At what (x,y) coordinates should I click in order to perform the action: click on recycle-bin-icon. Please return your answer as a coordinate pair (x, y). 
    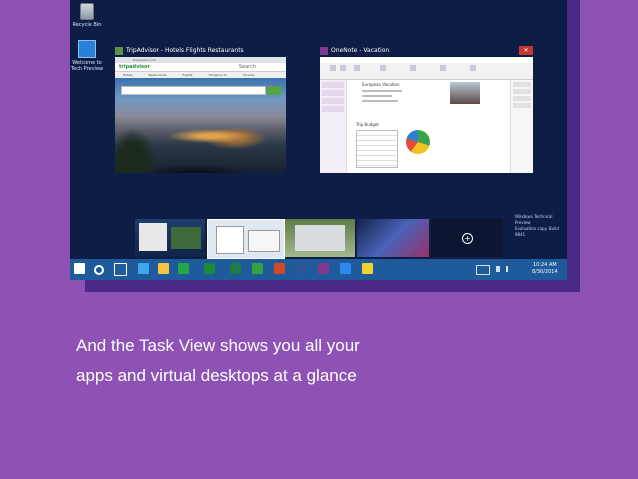
    Looking at the image, I should click on (87, 11).